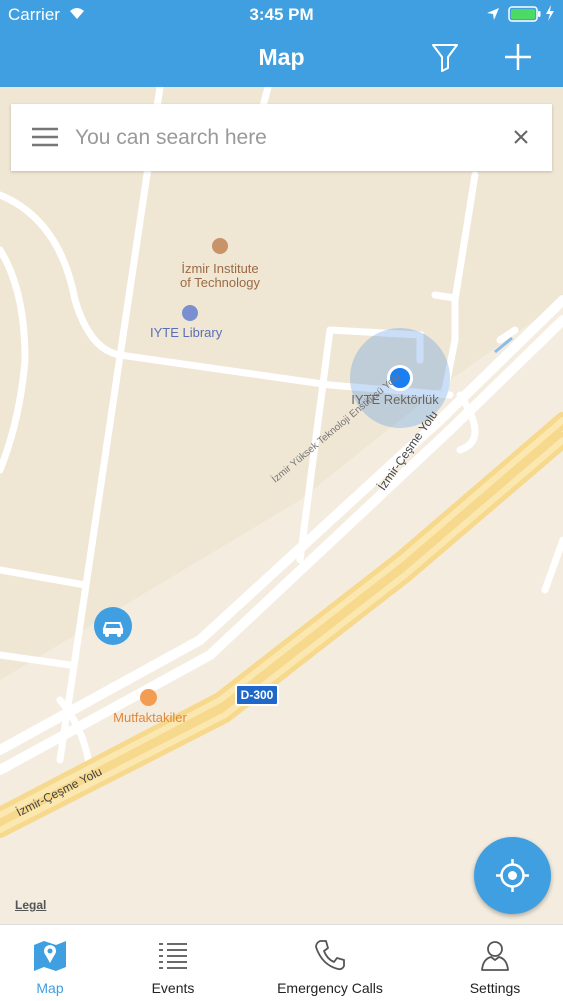 This screenshot has width=563, height=1001. Describe the element at coordinates (113, 626) in the screenshot. I see `car-icon` at that location.